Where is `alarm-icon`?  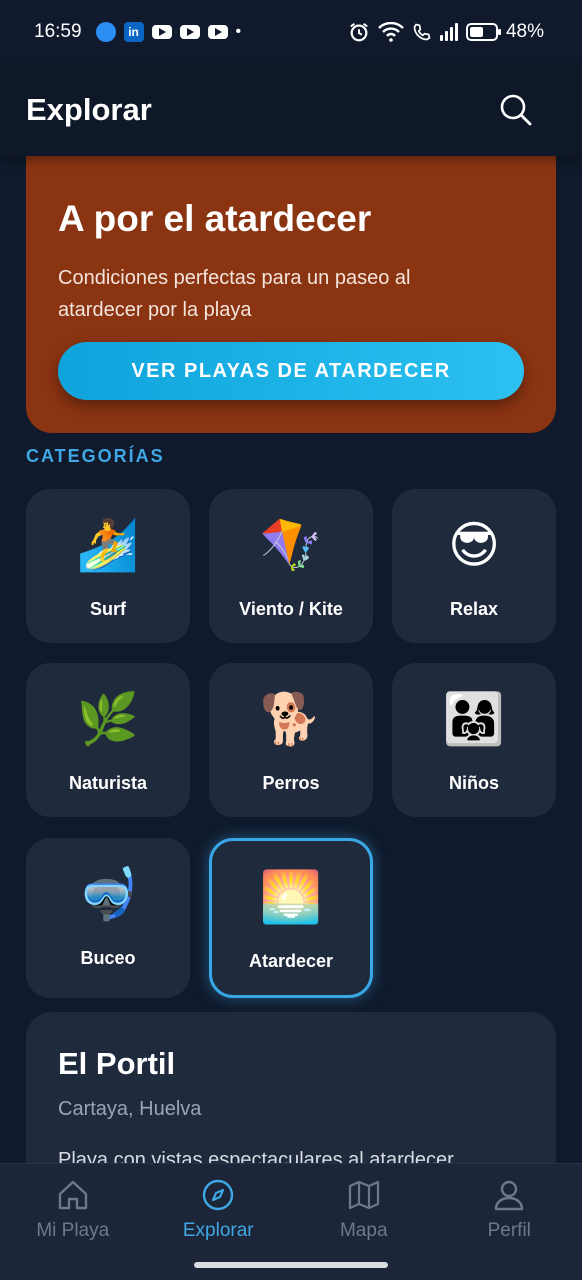
alarm-icon is located at coordinates (359, 32).